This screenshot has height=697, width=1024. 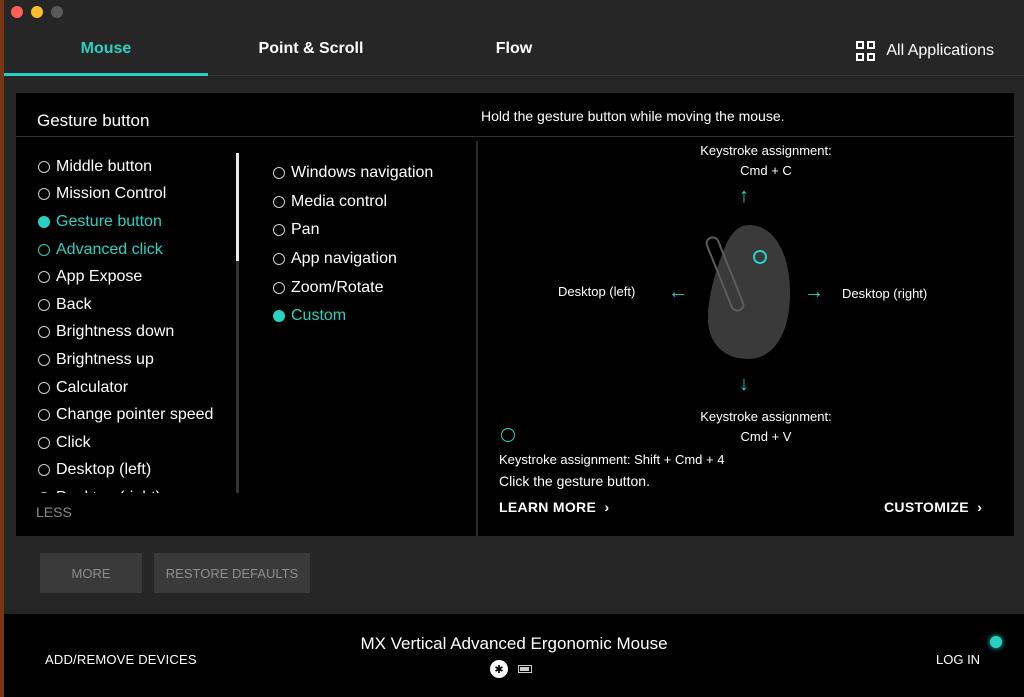 I want to click on less-button: LESS, so click(x=54, y=512).